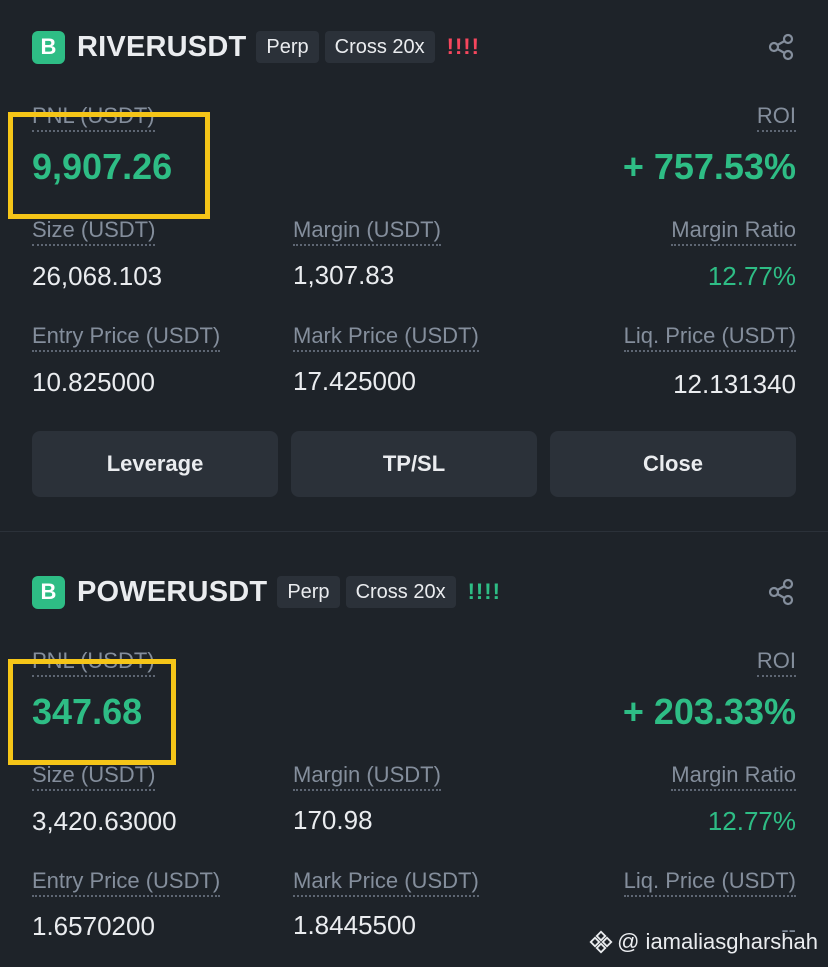  I want to click on liq-price-value: 12.131340, so click(734, 384).